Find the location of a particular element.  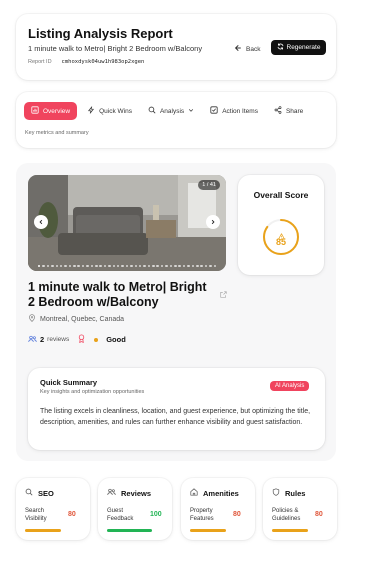

listing-photo is located at coordinates (127, 223).